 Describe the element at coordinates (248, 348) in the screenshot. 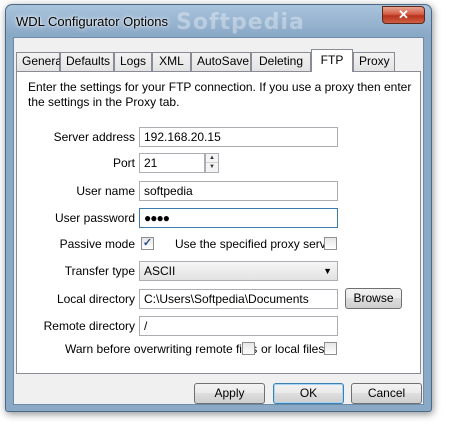

I see `warn-remote-checkbox` at that location.